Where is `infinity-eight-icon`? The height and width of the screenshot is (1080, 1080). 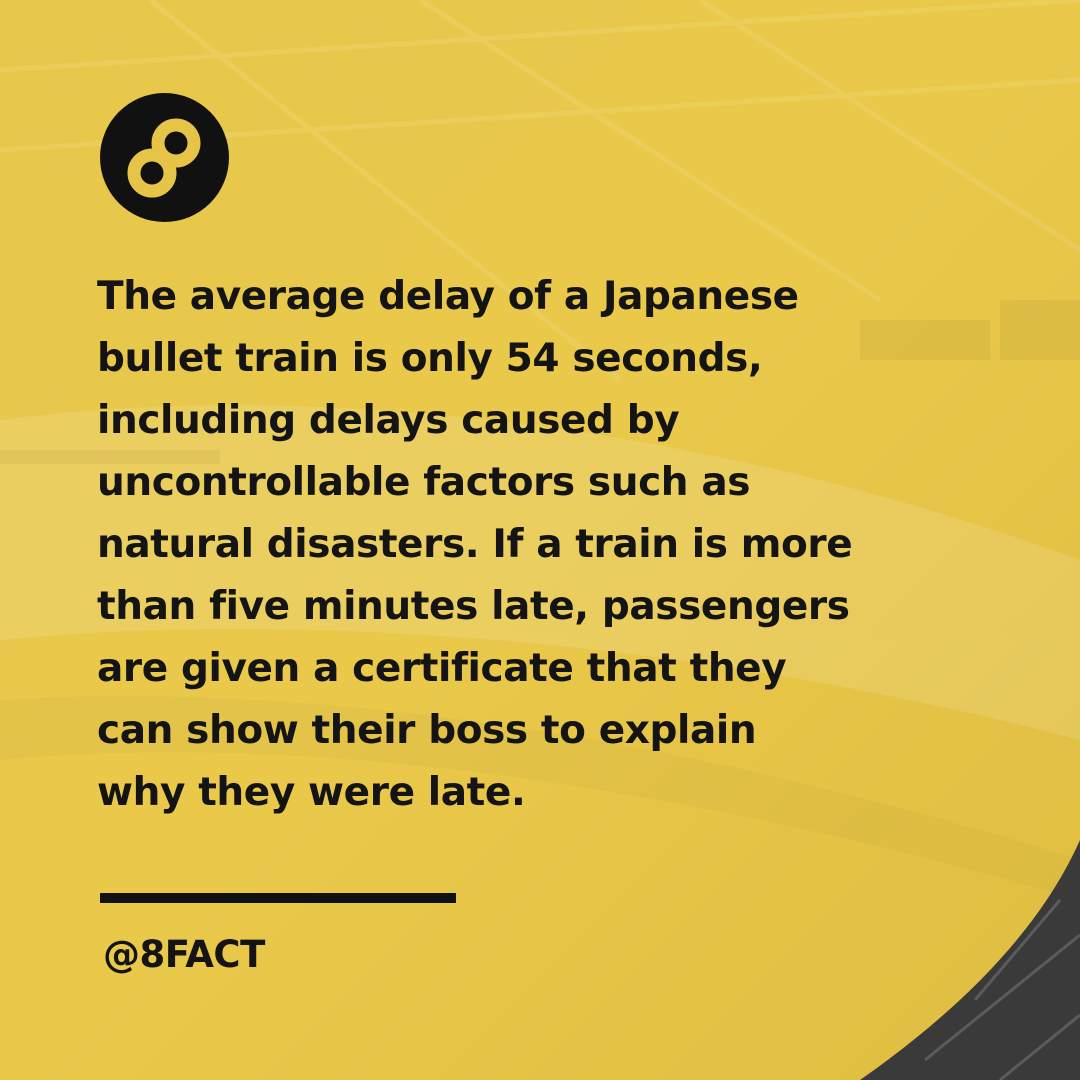 infinity-eight-icon is located at coordinates (164, 158).